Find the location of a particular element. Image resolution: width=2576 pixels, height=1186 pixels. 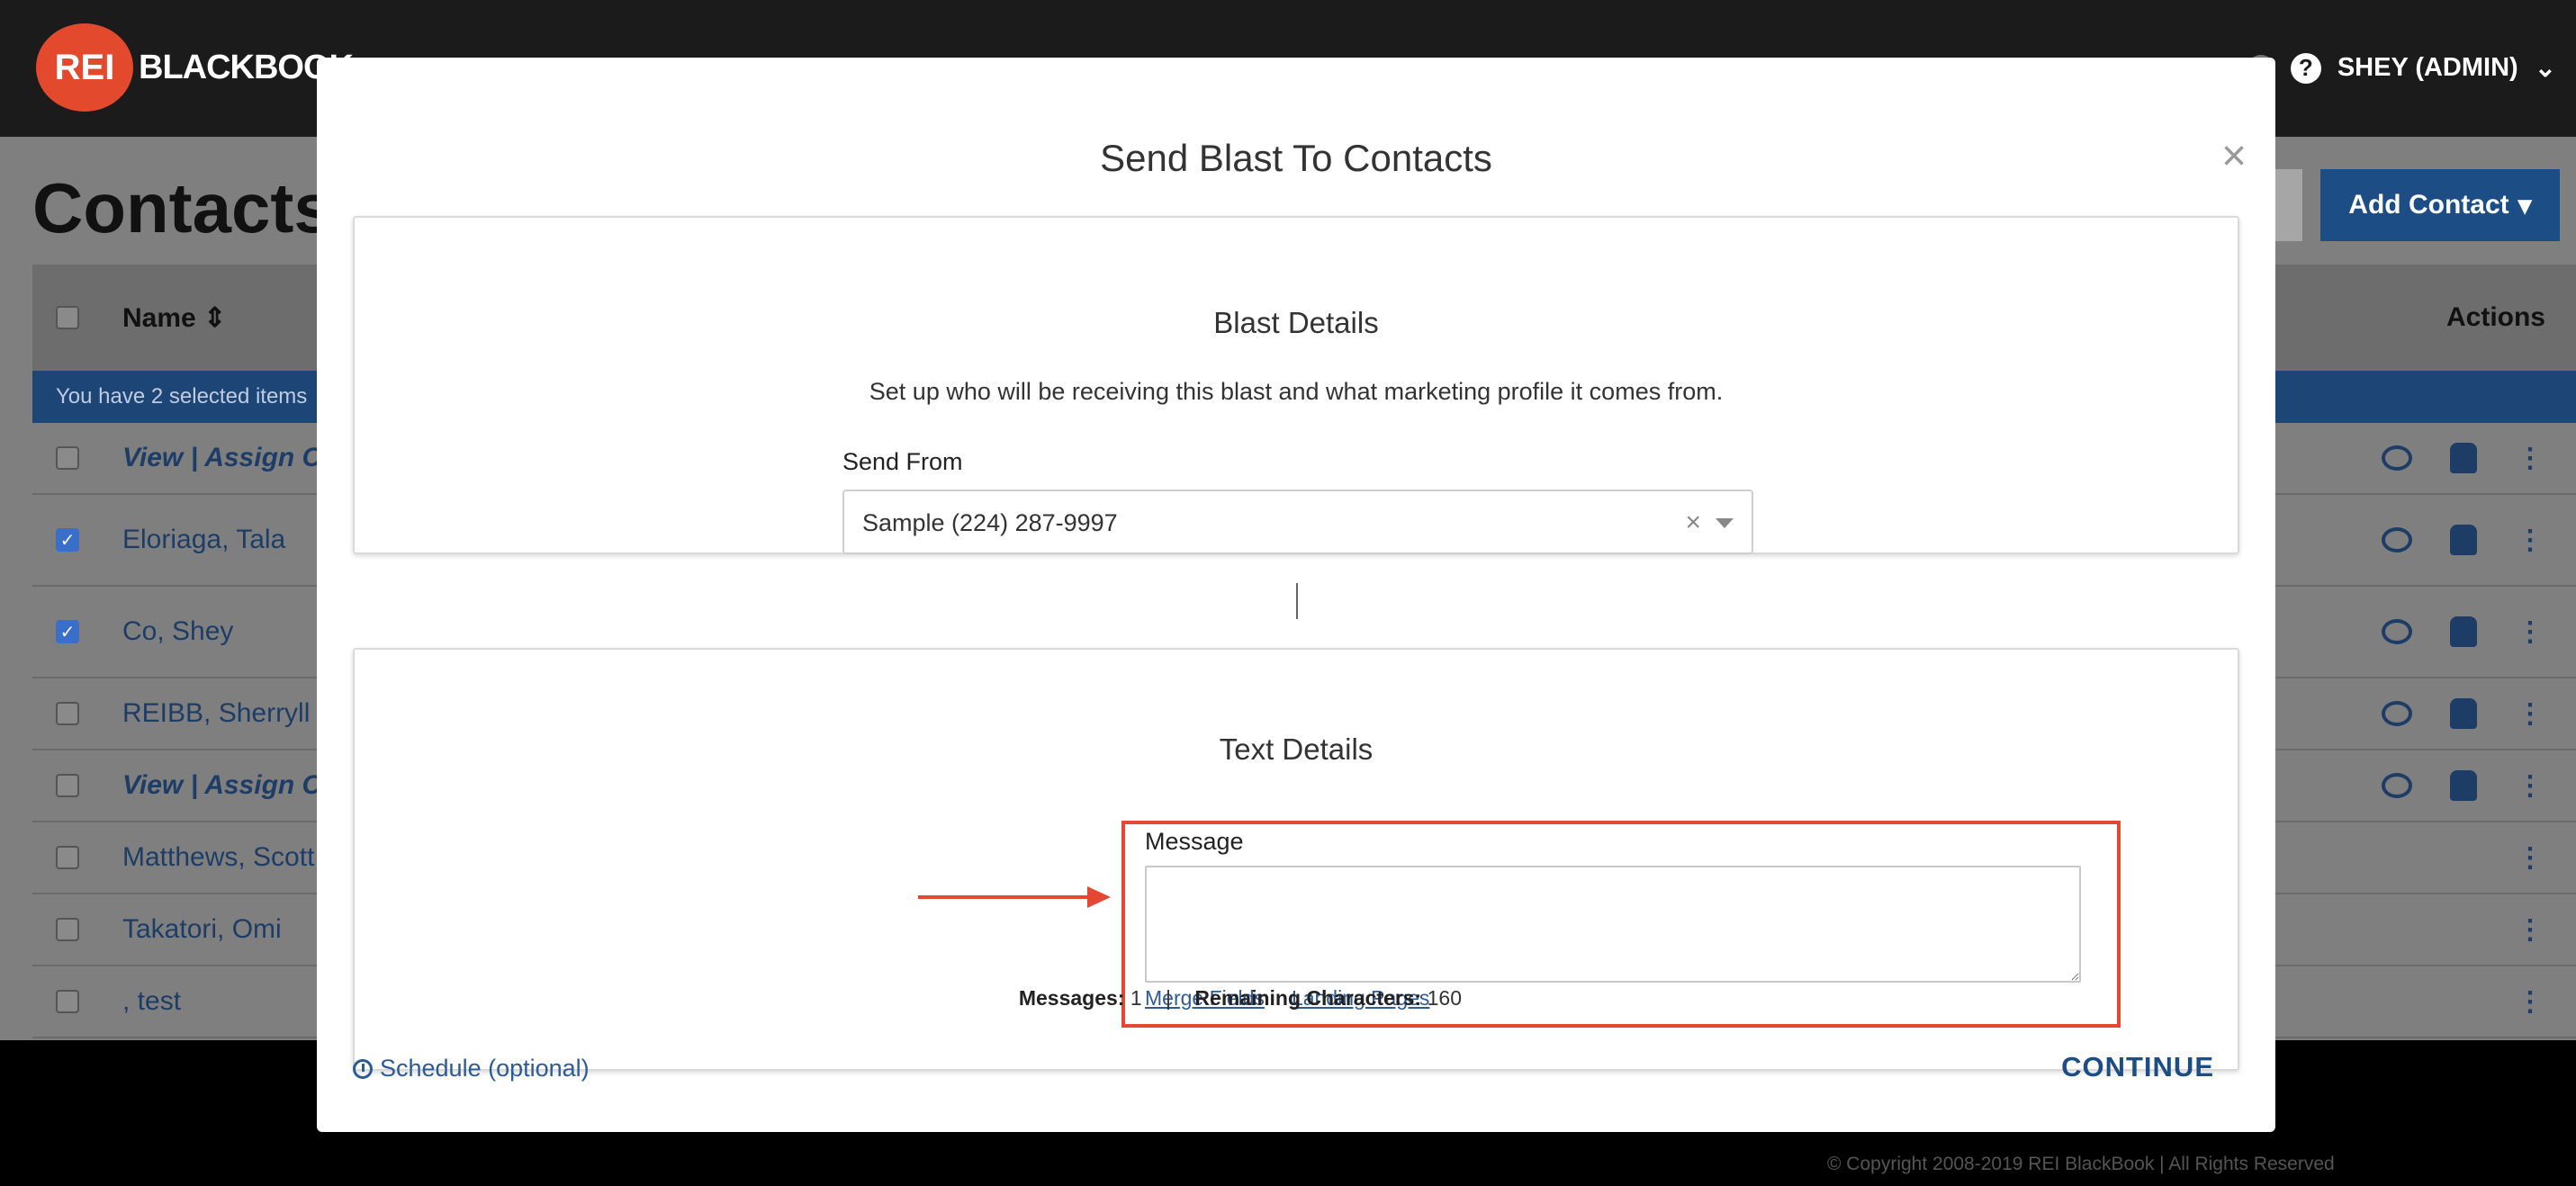

continue-button: CONTINUE is located at coordinates (2137, 1067).